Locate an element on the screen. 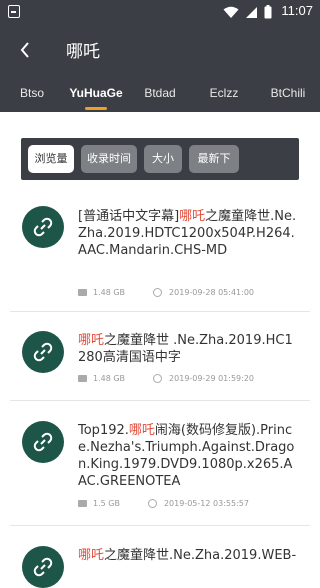 This screenshot has width=320, height=588. result-meta: 1.5 GB 2019-05-12 03:55:57 is located at coordinates (163, 503).